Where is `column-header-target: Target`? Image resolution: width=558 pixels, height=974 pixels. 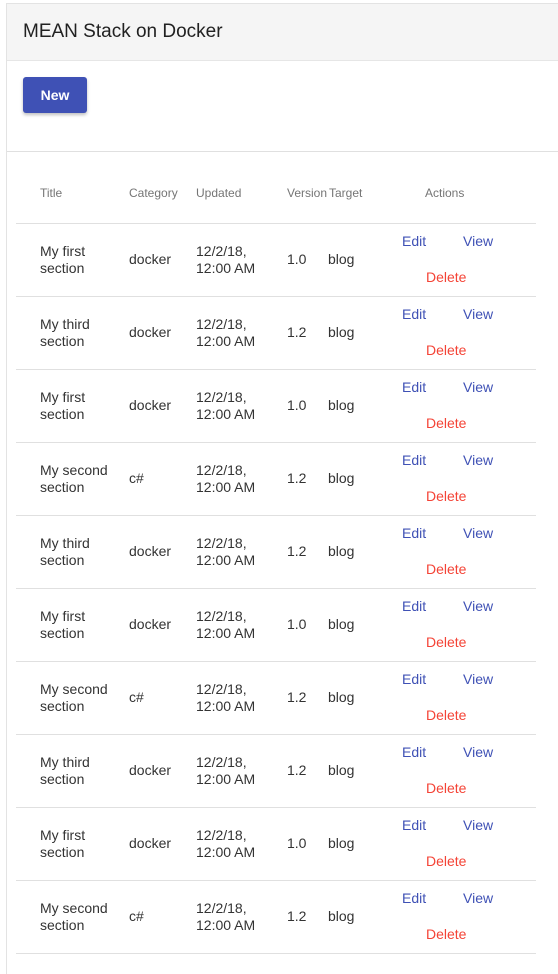 column-header-target: Target is located at coordinates (345, 193).